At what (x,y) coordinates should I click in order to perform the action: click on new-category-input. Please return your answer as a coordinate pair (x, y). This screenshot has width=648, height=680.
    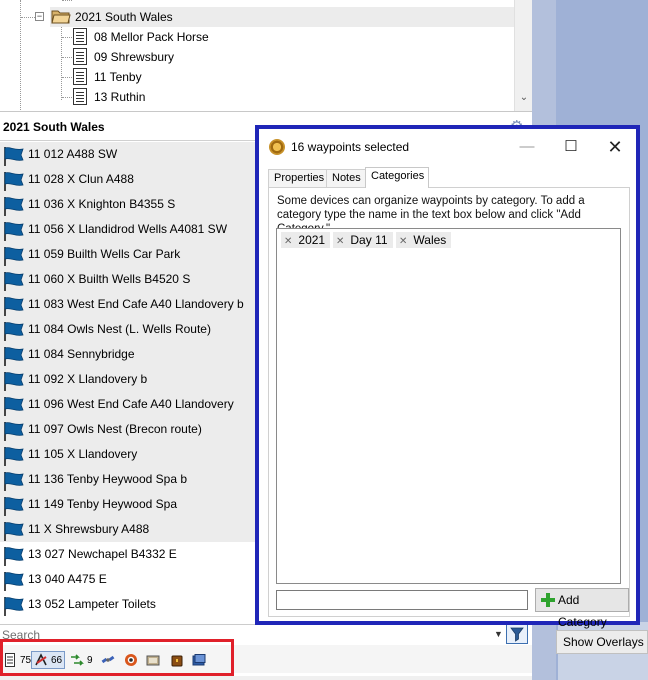
    Looking at the image, I should click on (402, 600).